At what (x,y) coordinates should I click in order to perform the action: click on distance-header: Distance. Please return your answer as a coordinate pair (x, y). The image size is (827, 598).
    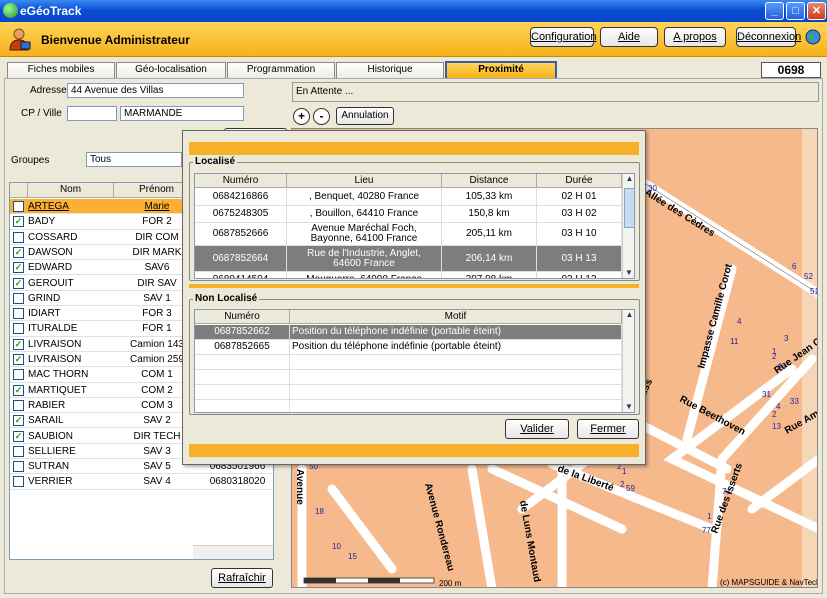
    Looking at the image, I should click on (489, 181).